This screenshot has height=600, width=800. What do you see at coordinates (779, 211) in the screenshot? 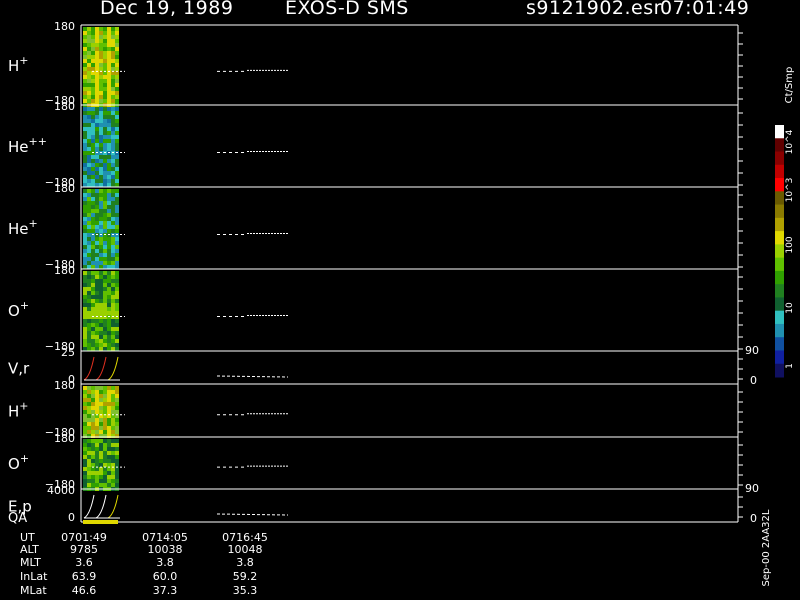
I see `colorbar-segment` at bounding box center [779, 211].